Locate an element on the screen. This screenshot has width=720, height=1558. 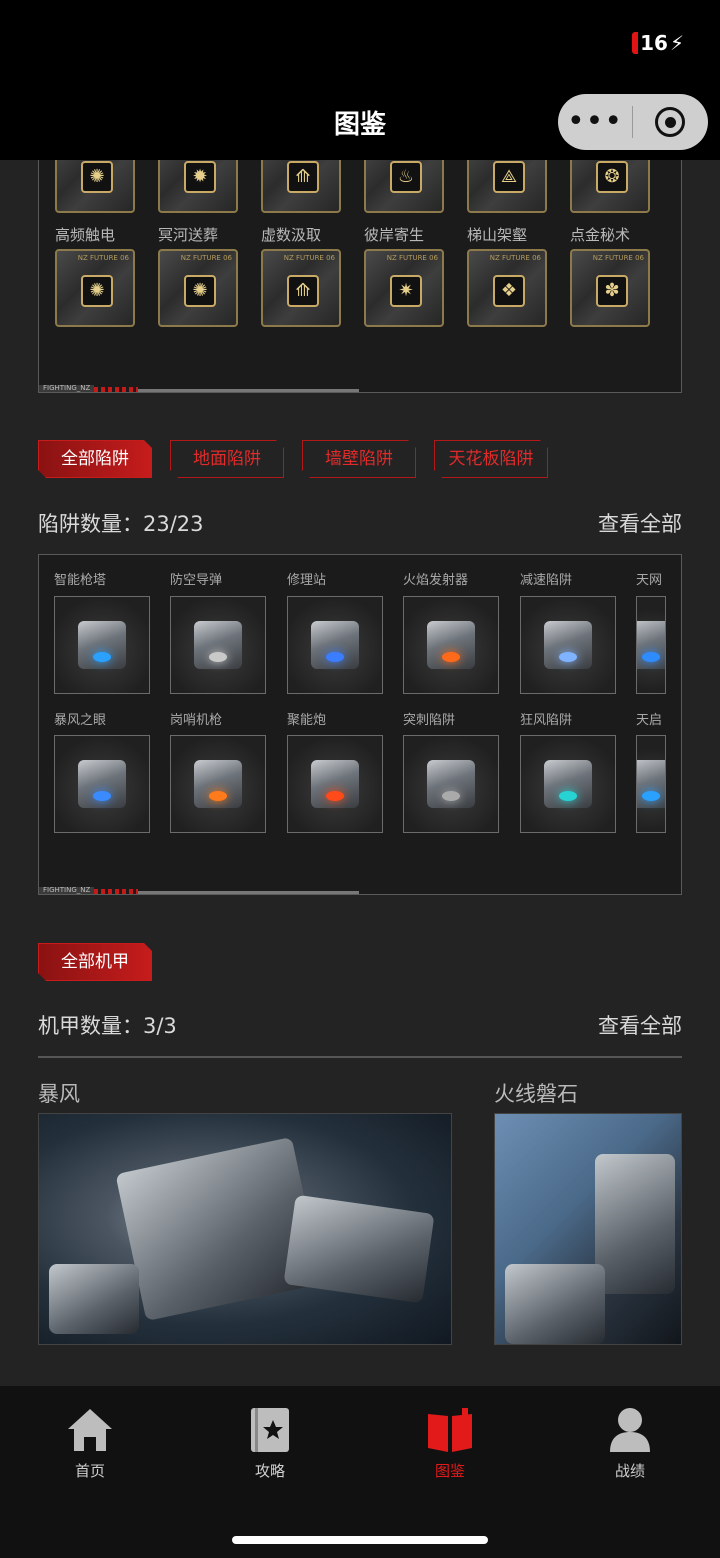
trap-name: 减速陷阱 is located at coordinates (546, 580).